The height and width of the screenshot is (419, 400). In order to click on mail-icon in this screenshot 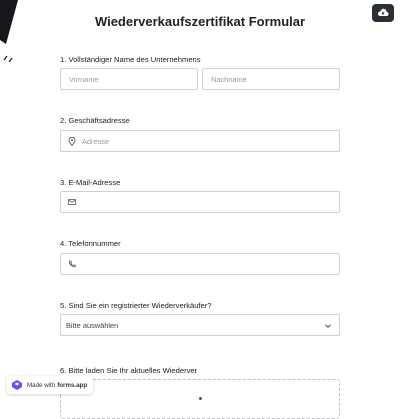, I will do `click(72, 202)`.